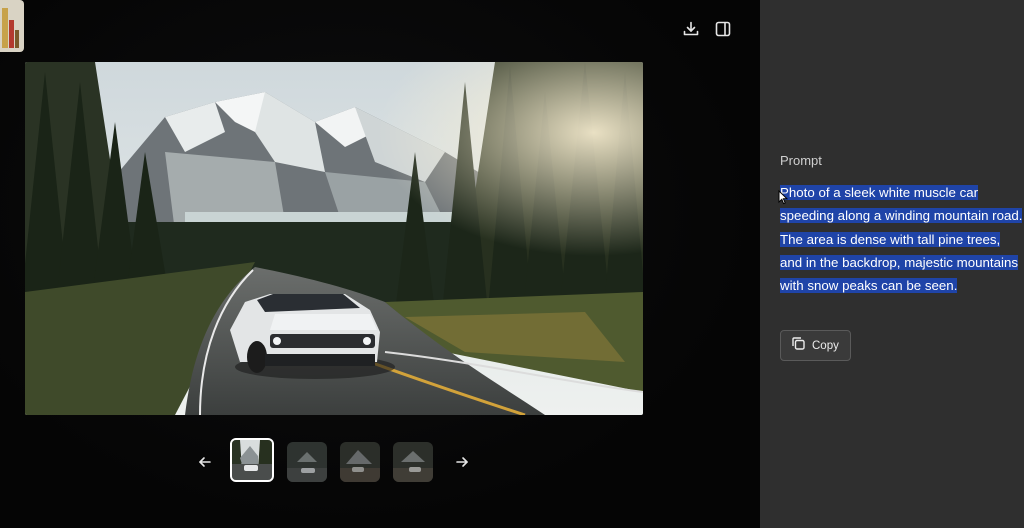 This screenshot has width=1024, height=528. Describe the element at coordinates (205, 462) in the screenshot. I see `arrow-left-icon` at that location.